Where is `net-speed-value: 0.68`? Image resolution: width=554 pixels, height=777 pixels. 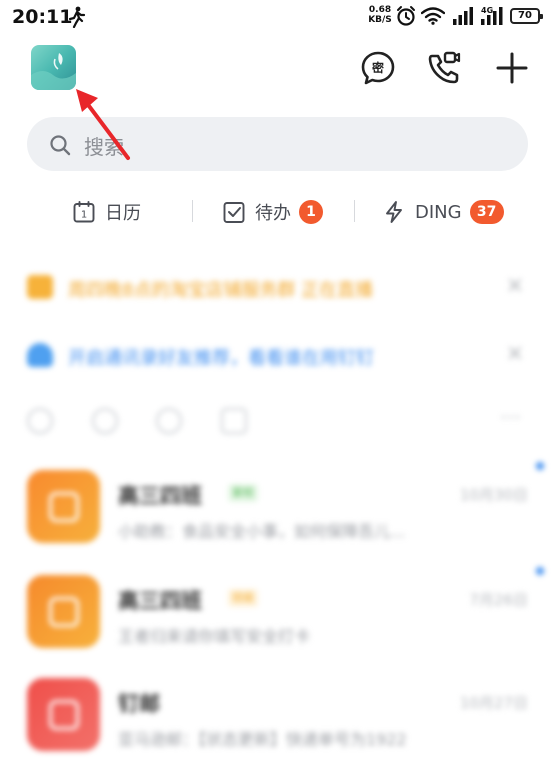 net-speed-value: 0.68 is located at coordinates (380, 10).